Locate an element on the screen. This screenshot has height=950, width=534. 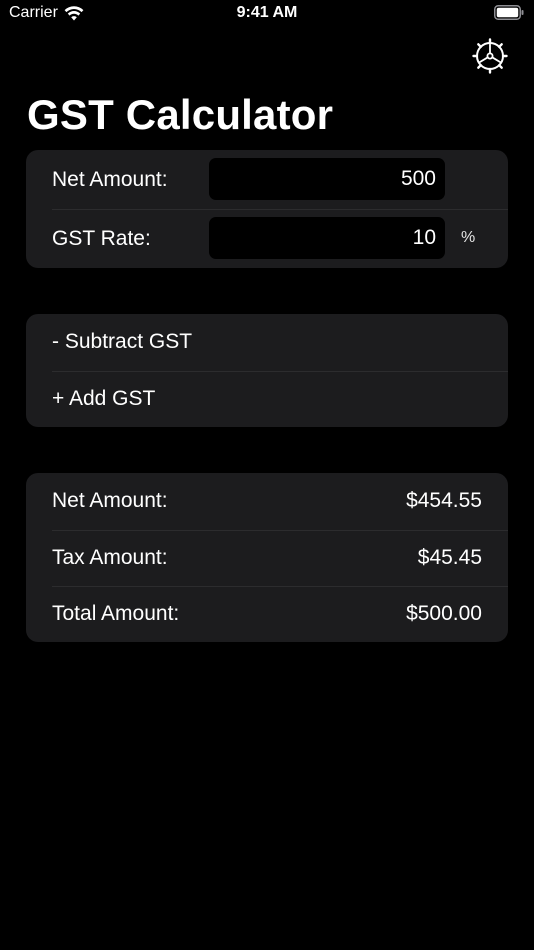
gear-icon is located at coordinates (490, 56).